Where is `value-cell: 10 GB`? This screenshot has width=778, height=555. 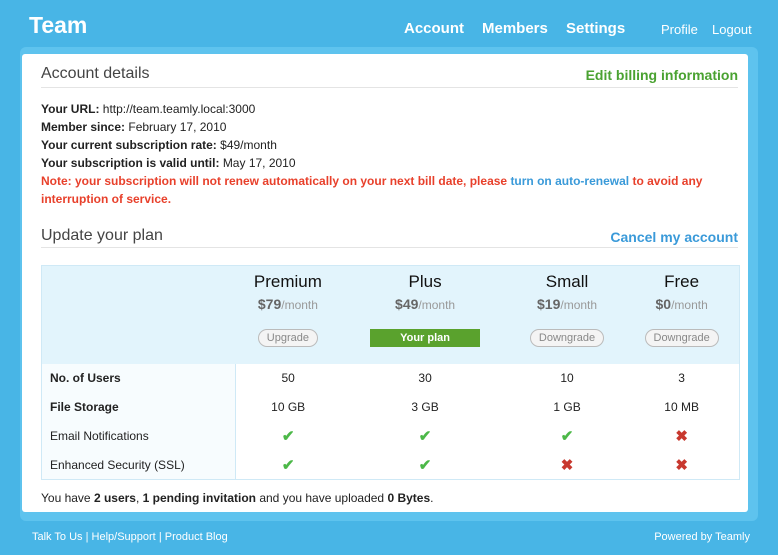
value-cell: 10 GB is located at coordinates (288, 407).